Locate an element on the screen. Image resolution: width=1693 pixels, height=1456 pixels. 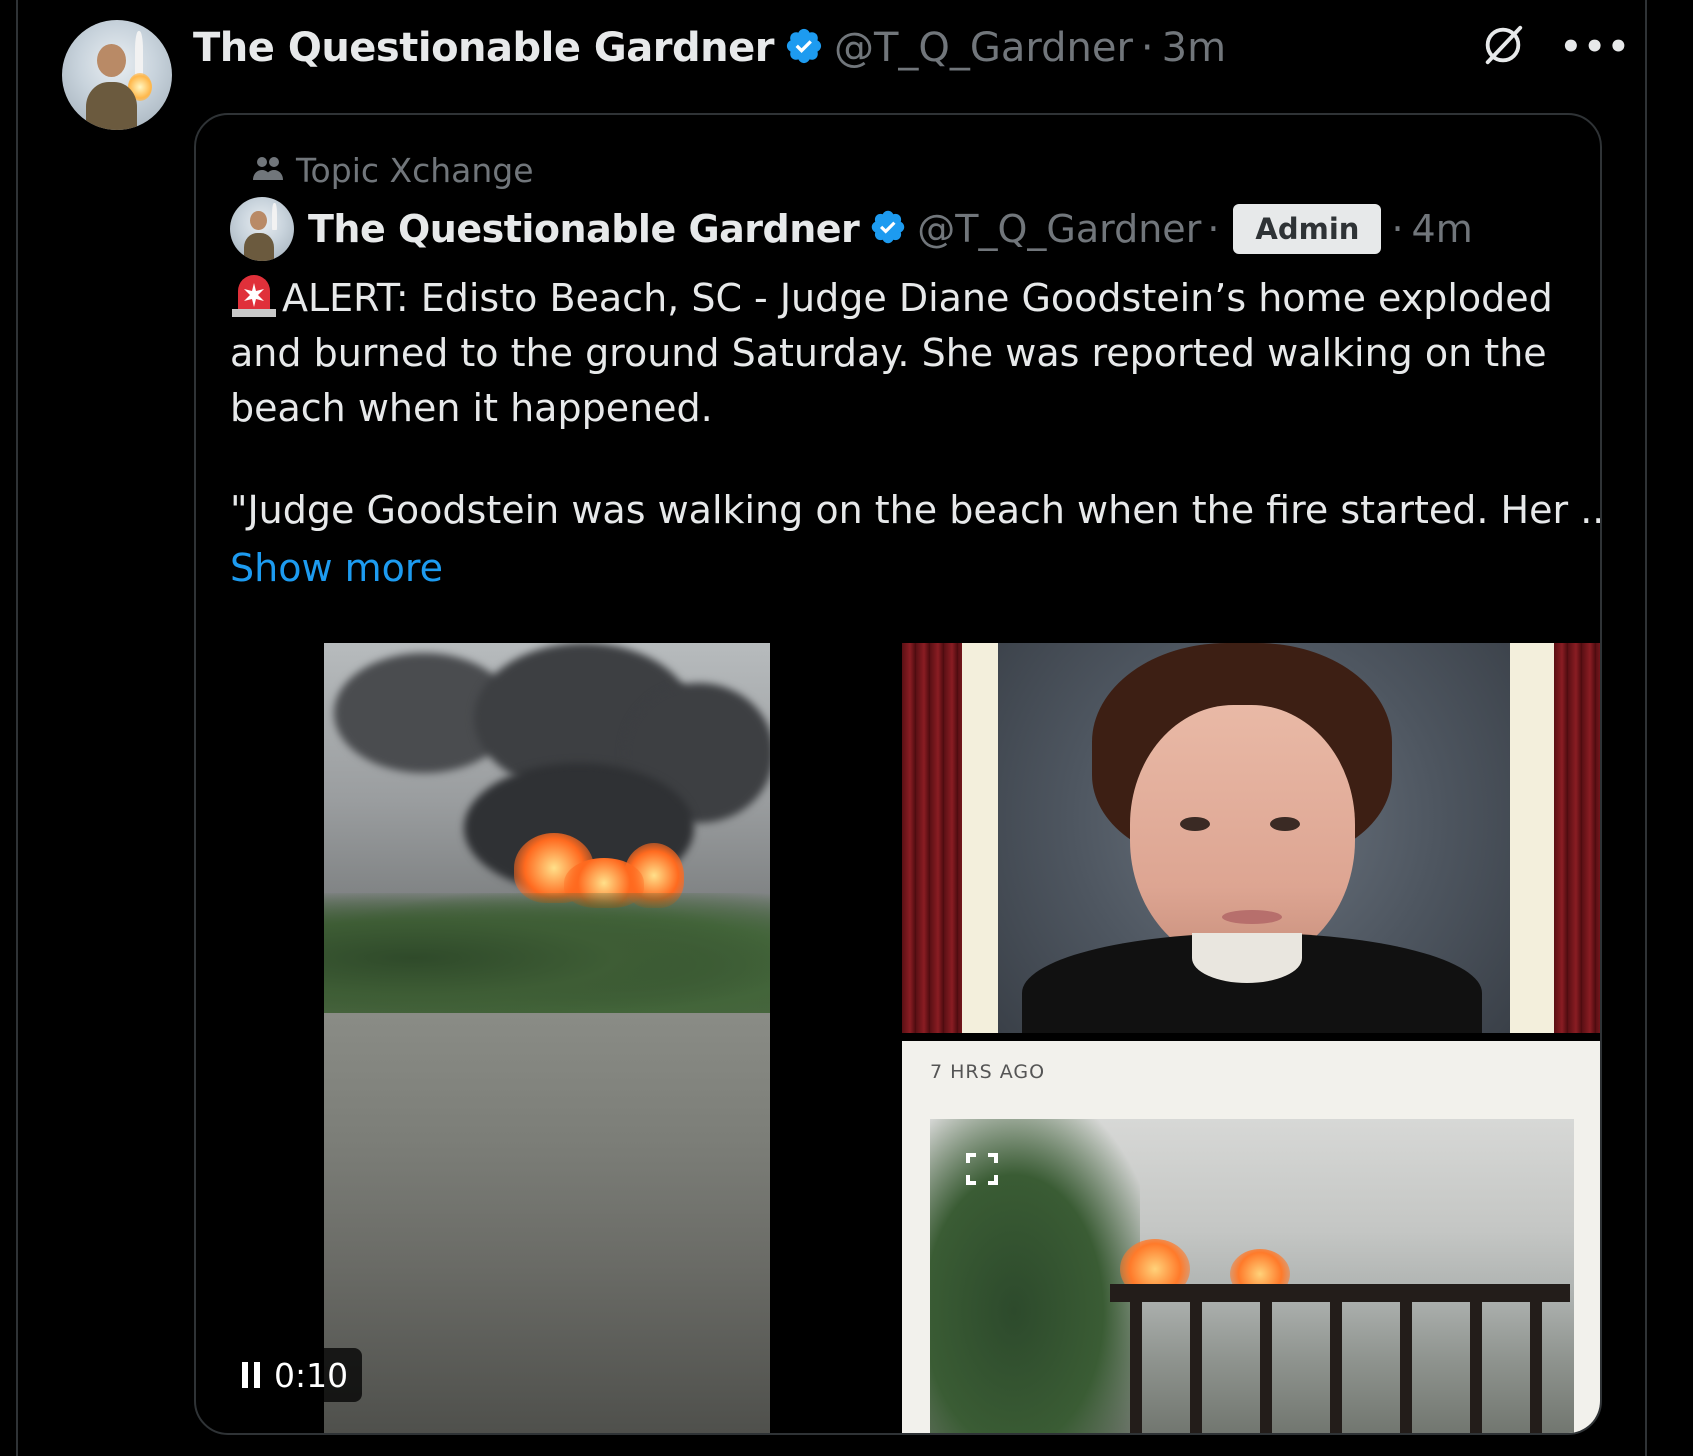
post-time: 3m is located at coordinates (1194, 48).